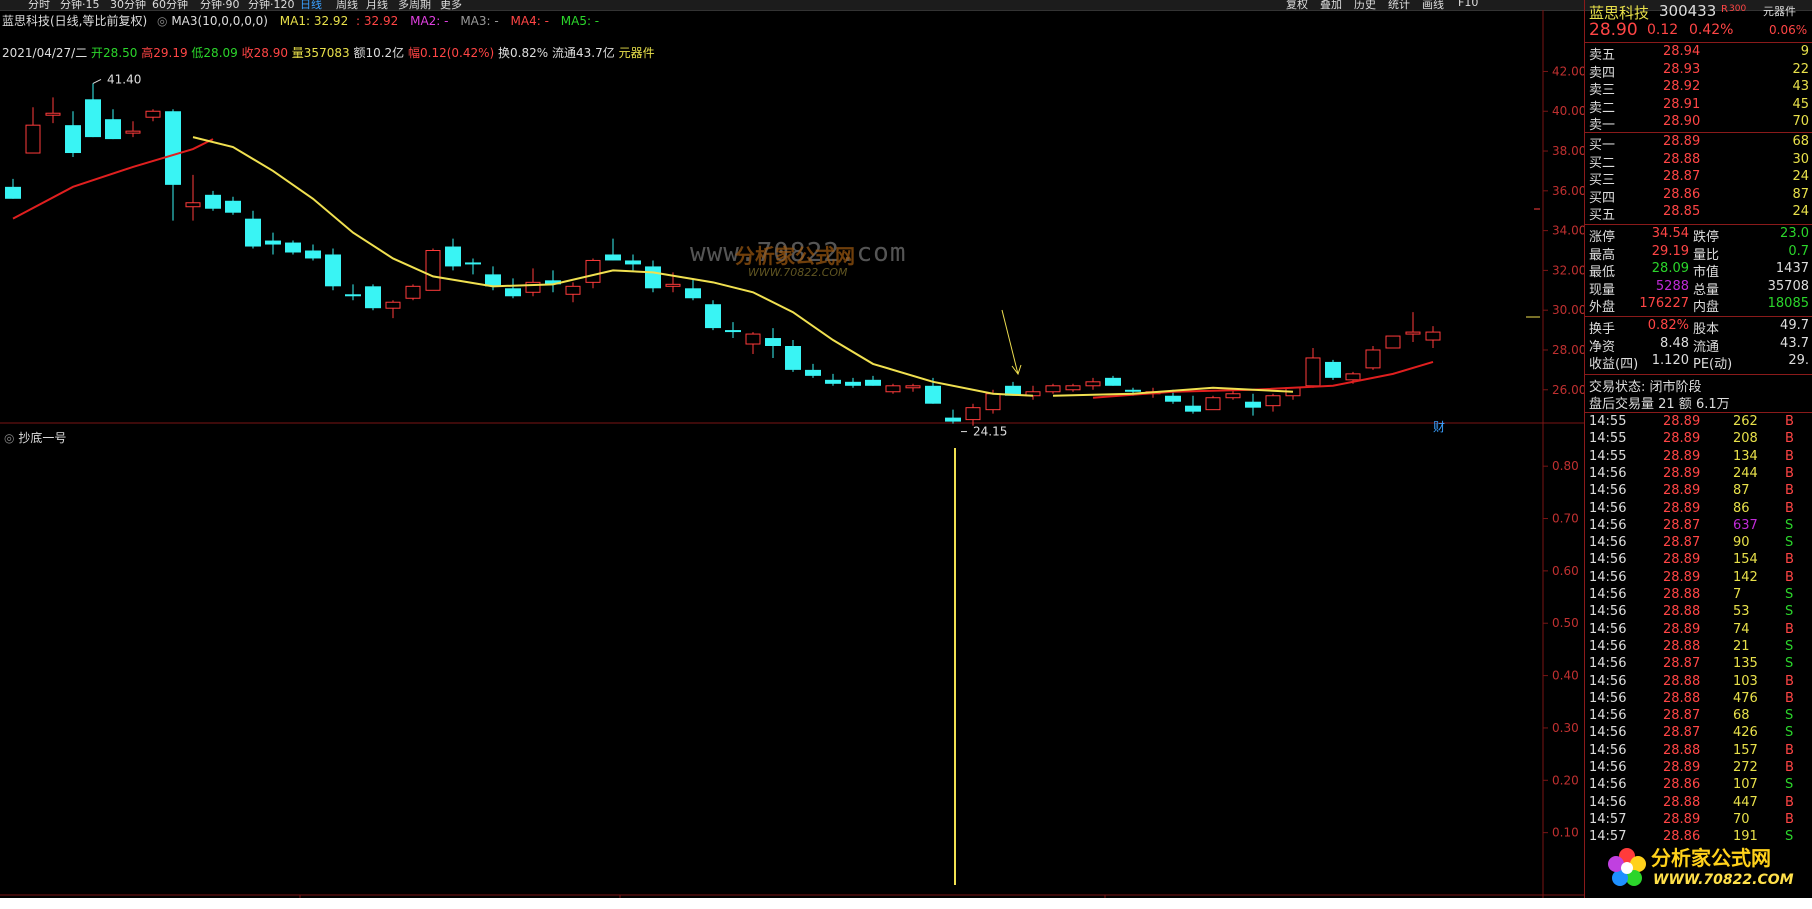 This screenshot has height=909, width=1812. I want to click on info-sector: 元器件, so click(636, 53).